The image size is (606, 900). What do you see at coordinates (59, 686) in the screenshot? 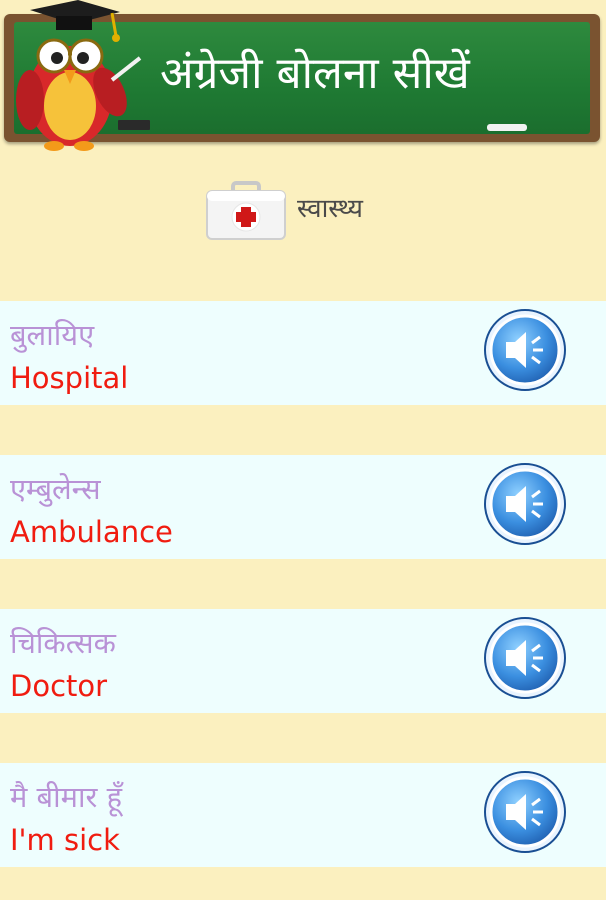
I see `phrase-english: Doctor` at bounding box center [59, 686].